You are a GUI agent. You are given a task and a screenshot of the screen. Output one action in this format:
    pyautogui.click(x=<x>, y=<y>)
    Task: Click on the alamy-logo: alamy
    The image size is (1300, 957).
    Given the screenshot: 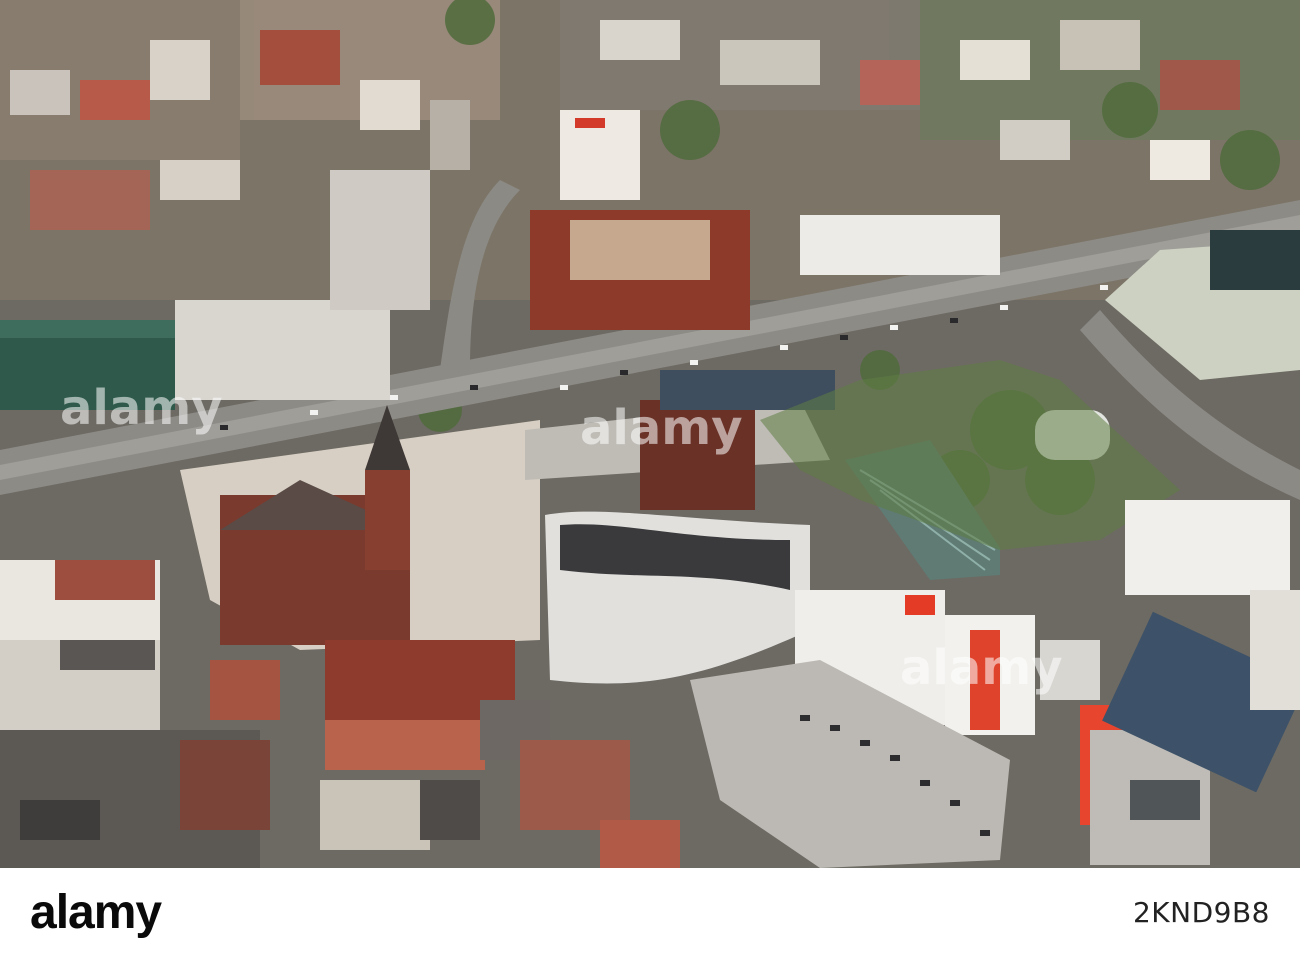 What is the action you would take?
    pyautogui.click(x=160, y=913)
    